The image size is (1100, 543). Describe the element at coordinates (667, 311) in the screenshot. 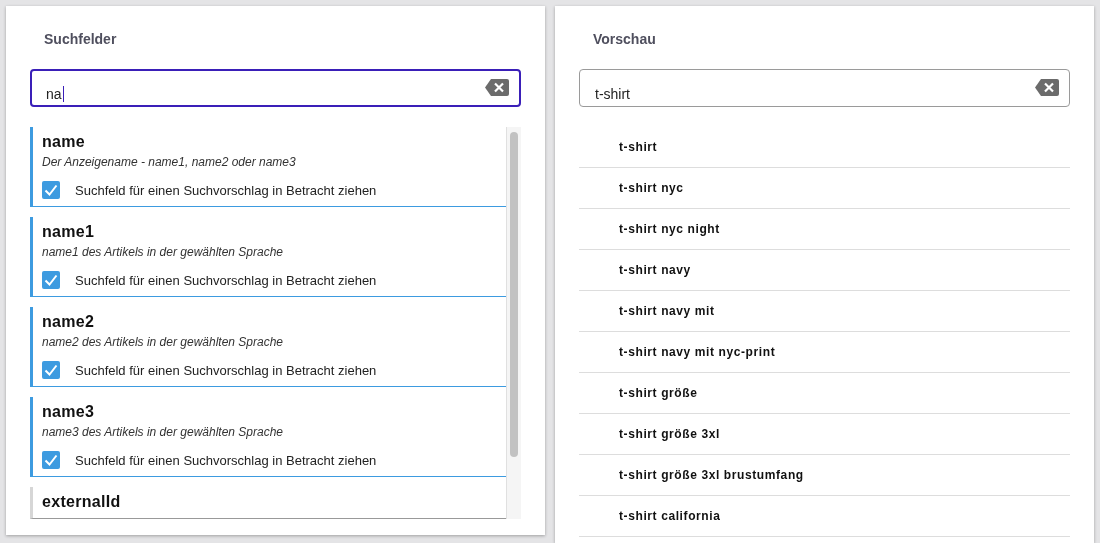

I see `suggestion: t-shirt navy mit` at that location.